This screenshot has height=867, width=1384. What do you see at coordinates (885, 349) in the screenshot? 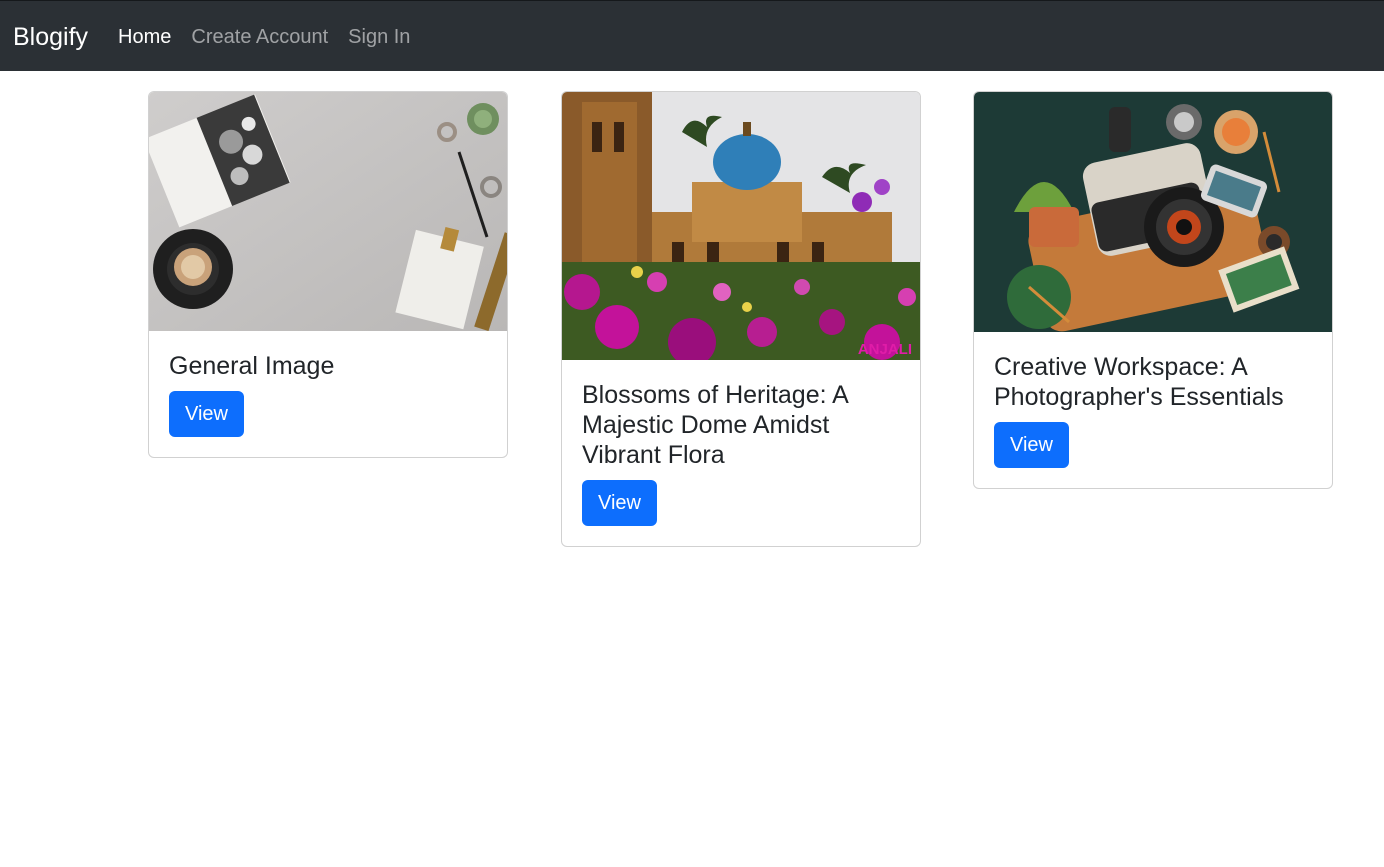
I see `image-watermark: ANJALI` at bounding box center [885, 349].